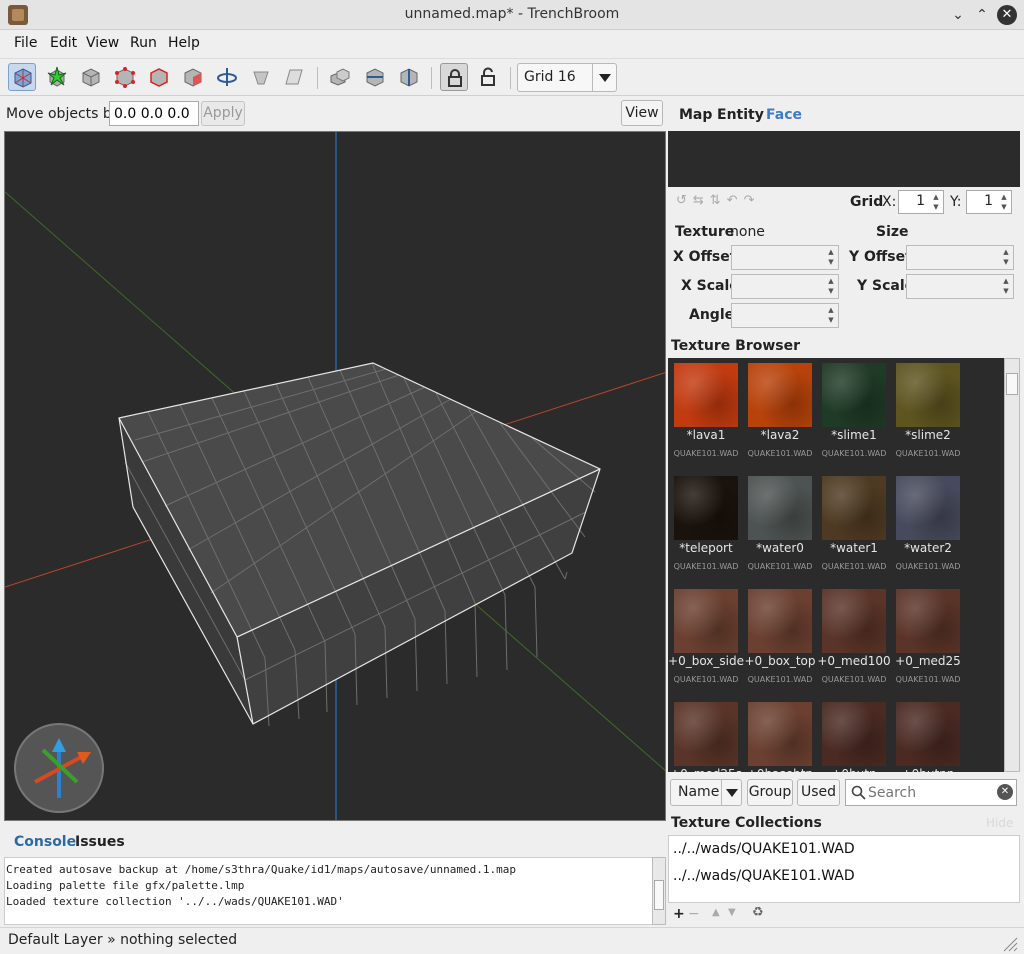  I want to click on angle-input: ▲ ▼, so click(785, 315).